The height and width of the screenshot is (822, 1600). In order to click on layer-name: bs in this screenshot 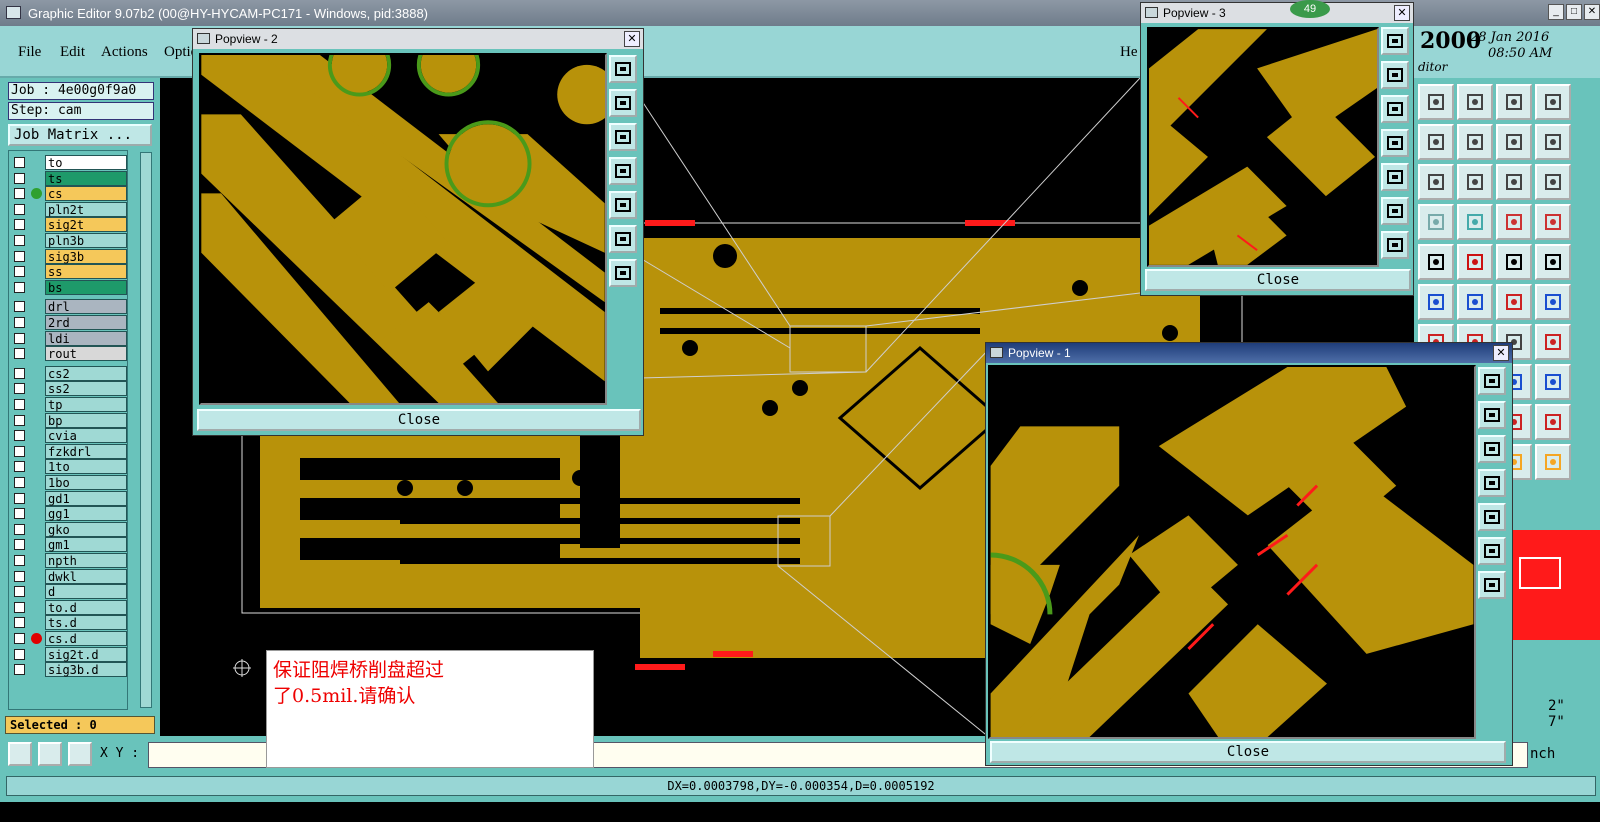, I will do `click(86, 287)`.